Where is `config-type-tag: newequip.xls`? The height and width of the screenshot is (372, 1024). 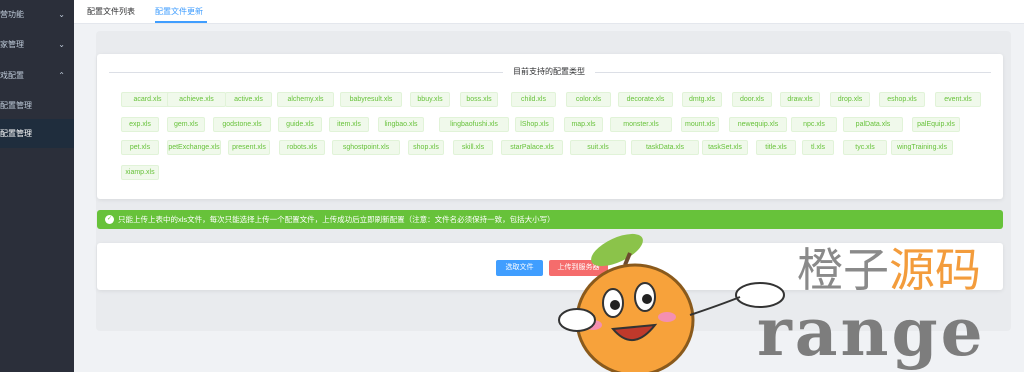
config-type-tag: newequip.xls is located at coordinates (758, 124).